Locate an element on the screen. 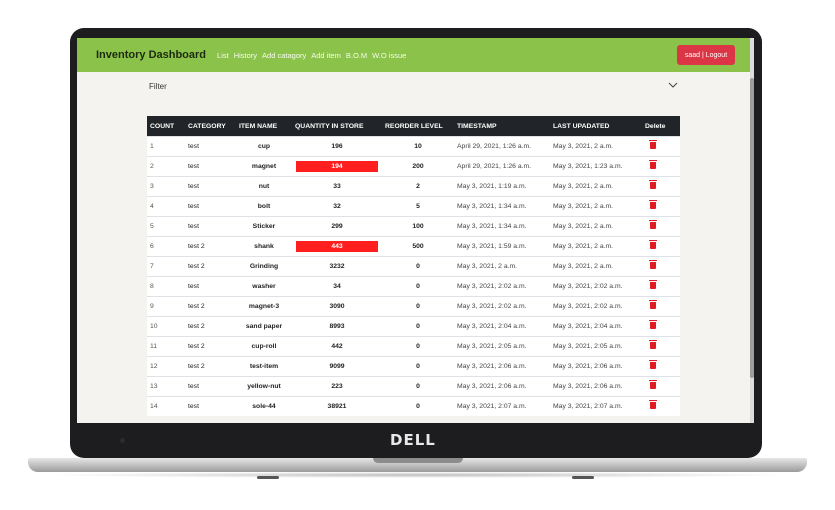  nav-link-add-item: Add item is located at coordinates (326, 55).